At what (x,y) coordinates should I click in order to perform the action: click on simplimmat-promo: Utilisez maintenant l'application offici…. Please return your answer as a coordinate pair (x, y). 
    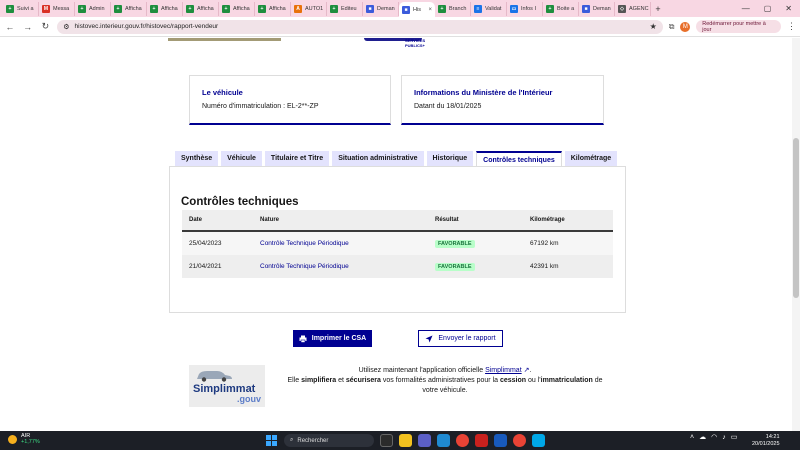
    Looking at the image, I should click on (445, 380).